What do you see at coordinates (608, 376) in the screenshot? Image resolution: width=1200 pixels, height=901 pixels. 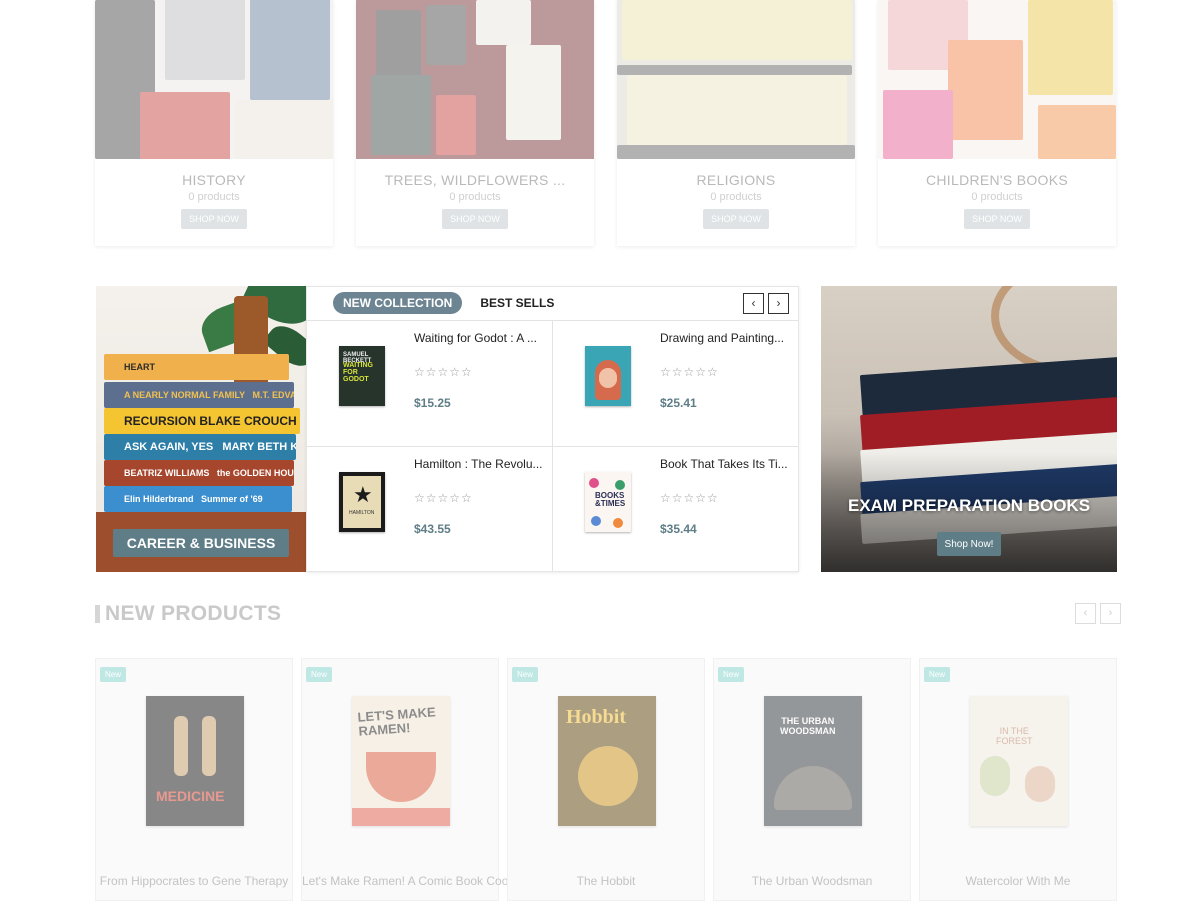 I see `product-thumbnail` at bounding box center [608, 376].